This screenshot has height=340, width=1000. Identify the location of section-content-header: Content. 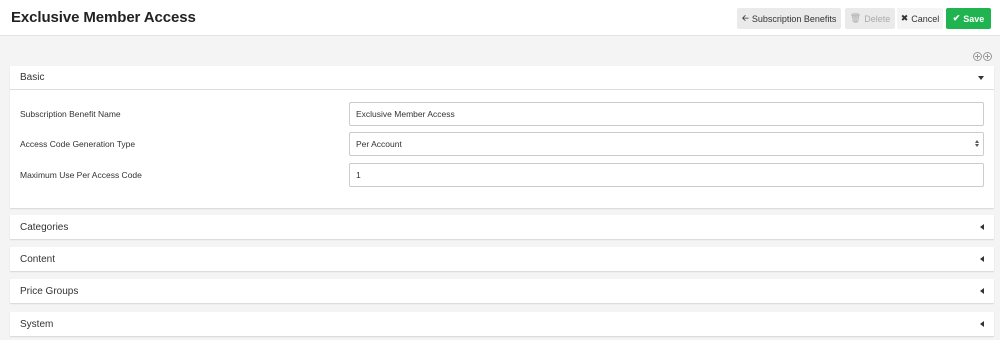
(502, 259).